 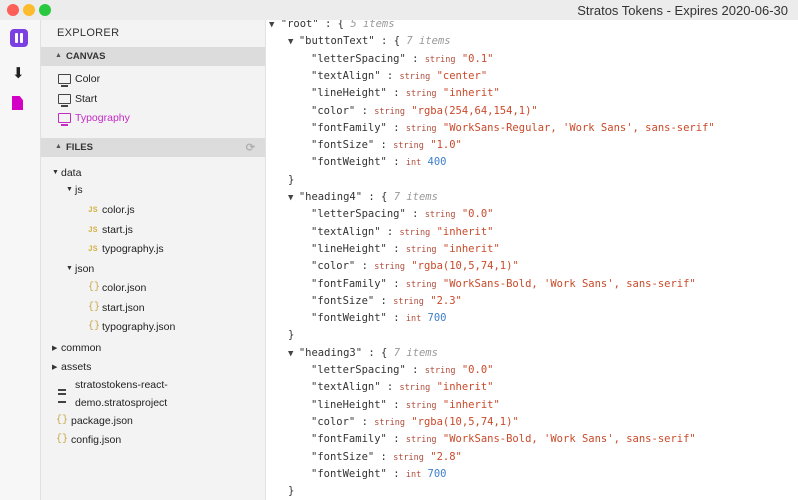 I want to click on tree-group-line: ▼ "heading3" : { 7 items, so click(x=363, y=353).